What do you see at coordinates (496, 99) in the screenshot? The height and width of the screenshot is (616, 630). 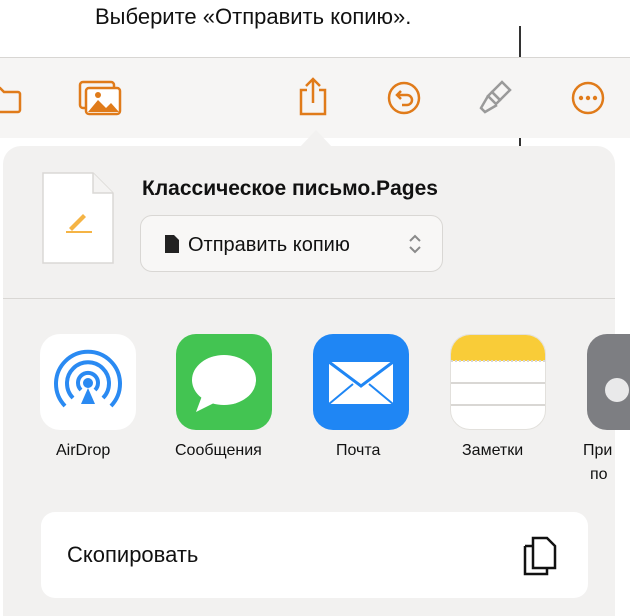 I see `format-brush-icon` at bounding box center [496, 99].